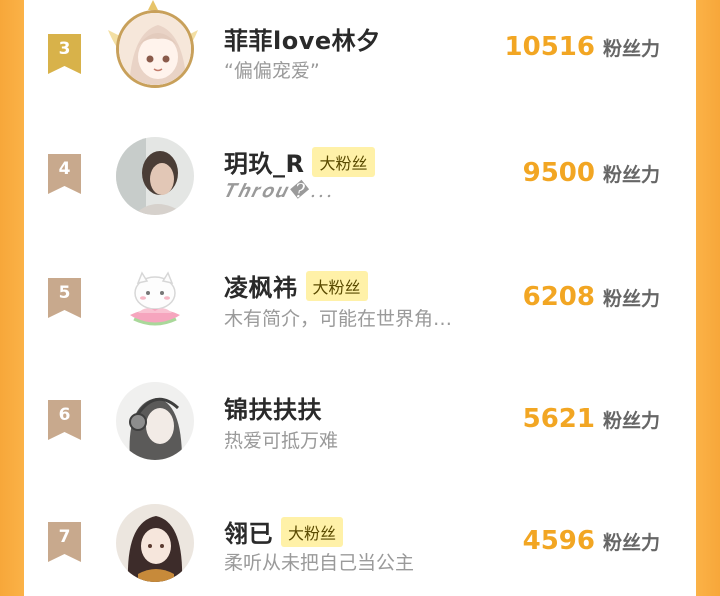  What do you see at coordinates (273, 407) in the screenshot?
I see `user-name: 锦扶扶扶` at bounding box center [273, 407].